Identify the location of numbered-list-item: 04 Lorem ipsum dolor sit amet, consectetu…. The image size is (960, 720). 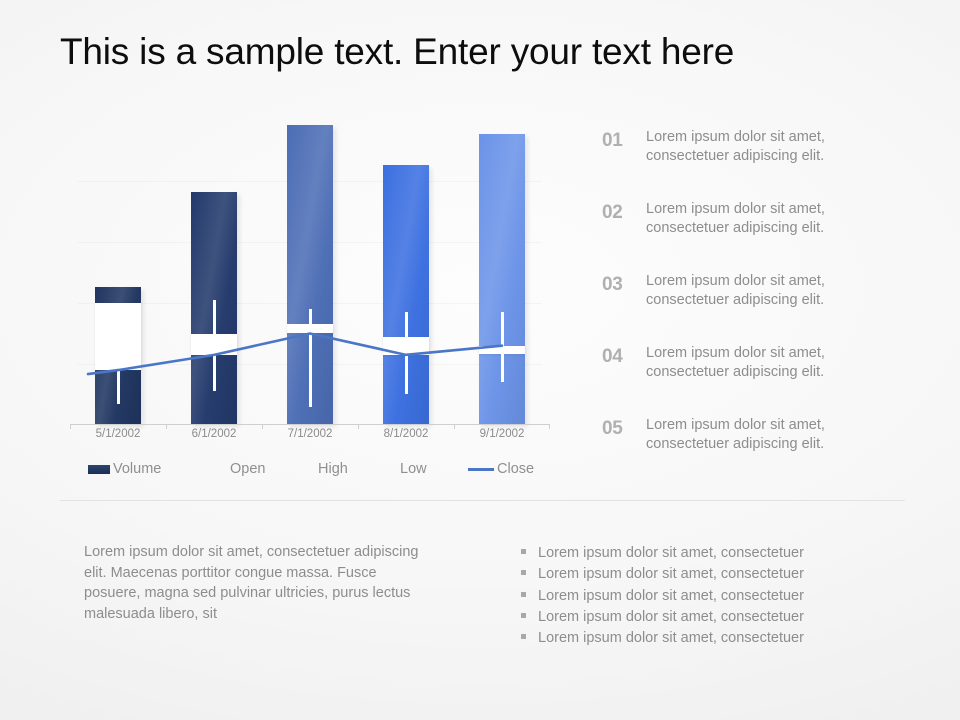
(747, 363).